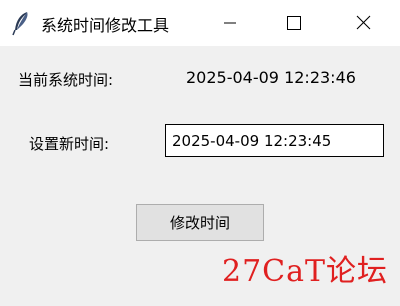 The image size is (400, 306). Describe the element at coordinates (21, 23) in the screenshot. I see `feather-icon` at that location.